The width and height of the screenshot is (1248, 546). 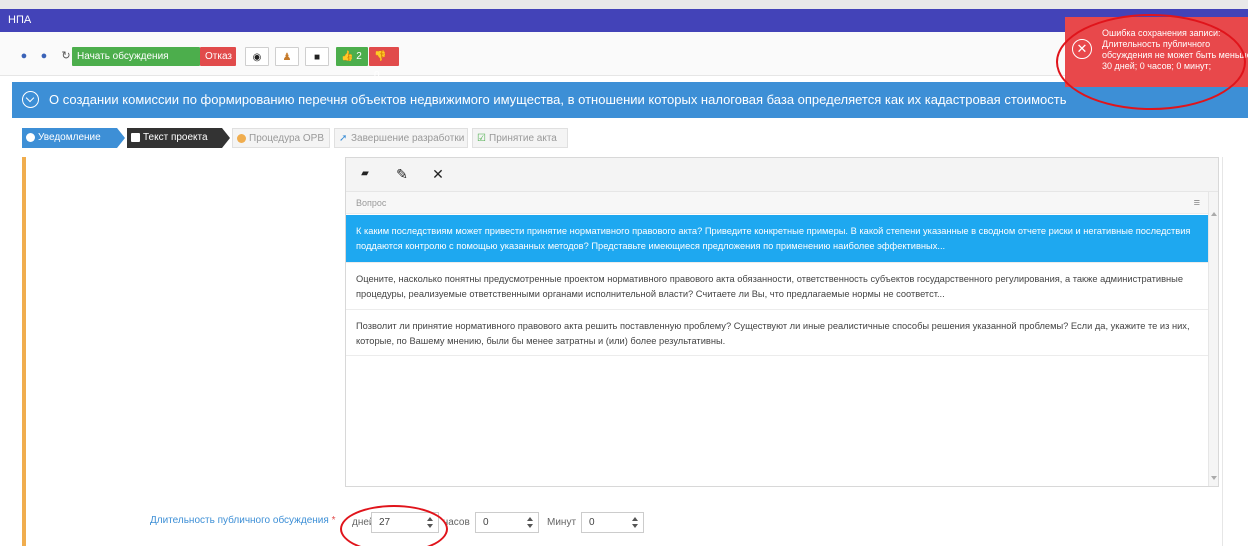 I want to click on step-project-text: Текст проекта, so click(x=174, y=138).